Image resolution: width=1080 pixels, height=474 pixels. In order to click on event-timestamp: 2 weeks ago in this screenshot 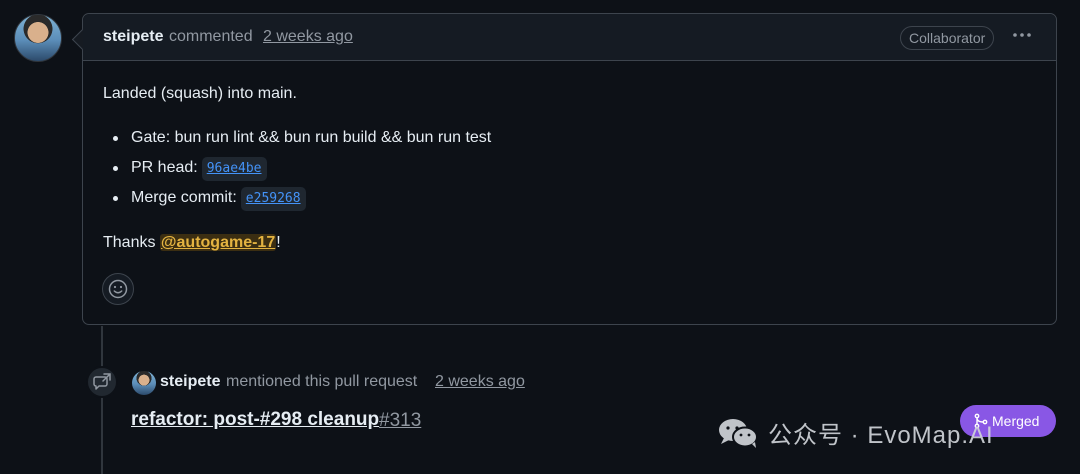, I will do `click(480, 382)`.